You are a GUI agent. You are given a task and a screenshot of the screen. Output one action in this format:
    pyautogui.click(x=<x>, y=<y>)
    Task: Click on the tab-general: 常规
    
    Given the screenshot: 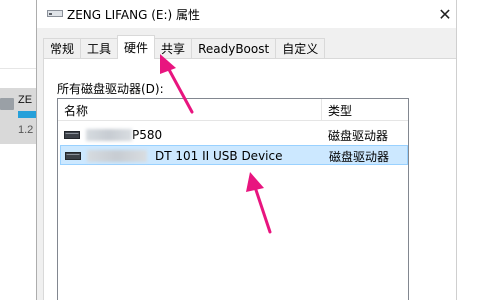 What is the action you would take?
    pyautogui.click(x=62, y=48)
    